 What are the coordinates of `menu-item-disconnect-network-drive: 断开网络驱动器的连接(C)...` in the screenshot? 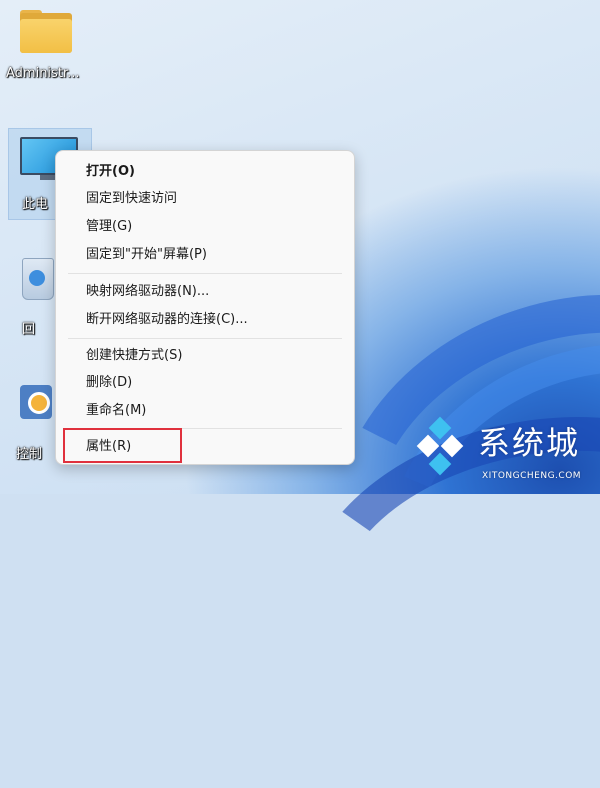 It's located at (167, 320).